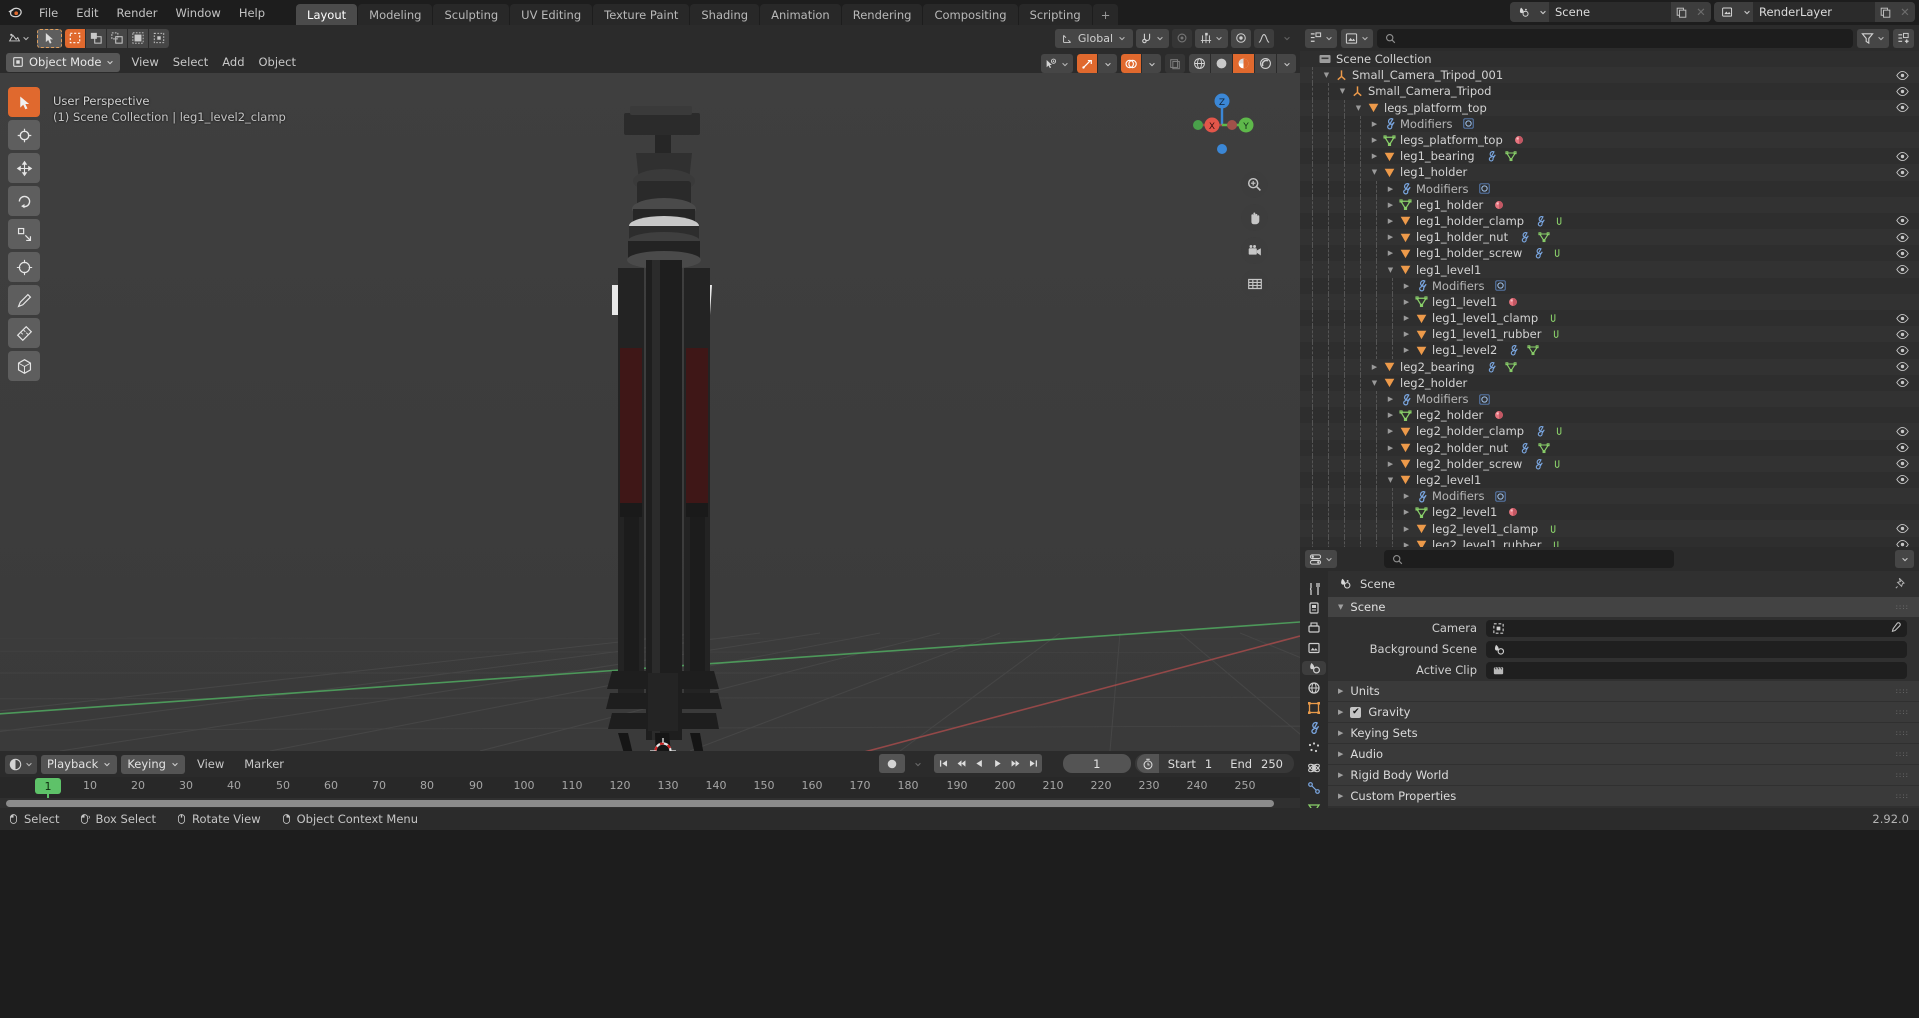 The height and width of the screenshot is (1018, 1919). I want to click on outliner-row: ▶ leg1_holder_screw, so click(1609, 253).